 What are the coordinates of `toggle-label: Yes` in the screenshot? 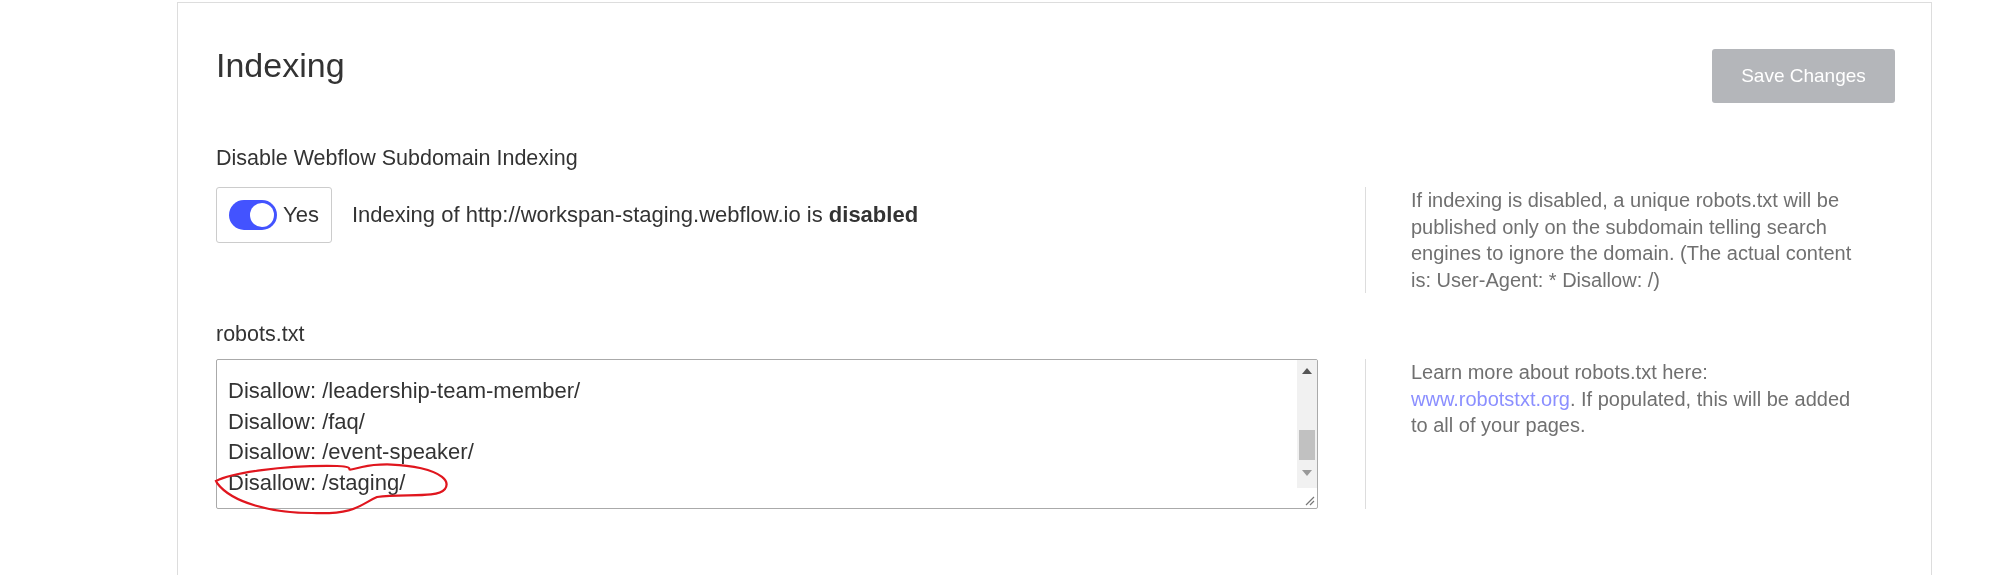 It's located at (301, 215).